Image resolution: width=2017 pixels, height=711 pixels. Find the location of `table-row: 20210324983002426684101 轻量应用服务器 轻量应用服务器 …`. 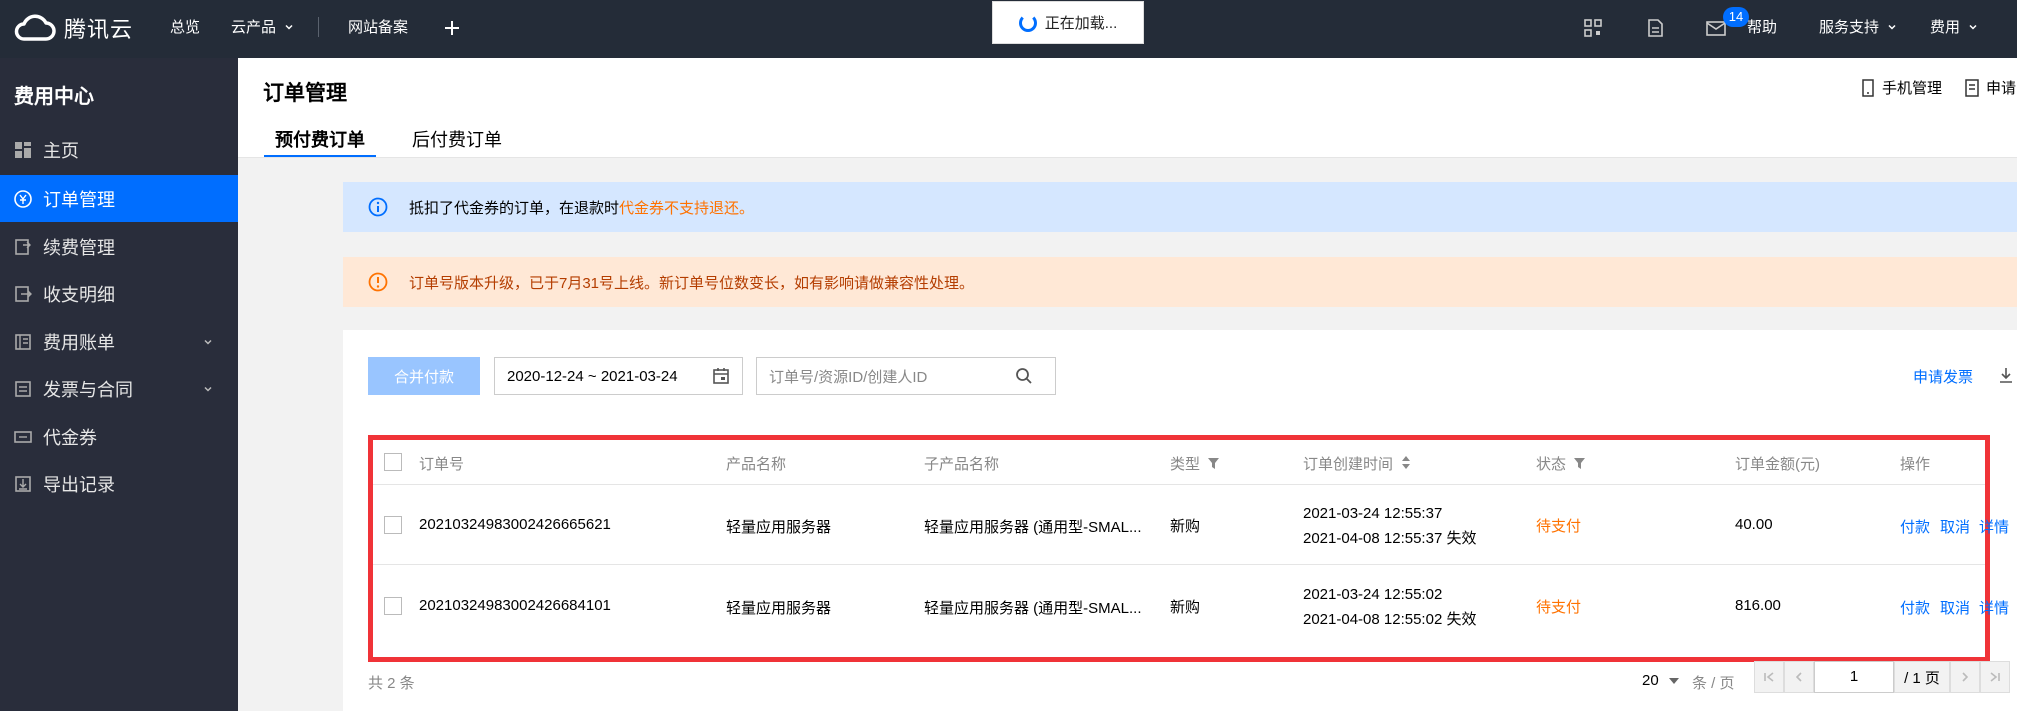

table-row: 20210324983002426684101 轻量应用服务器 轻量应用服务器 … is located at coordinates (1191, 606).